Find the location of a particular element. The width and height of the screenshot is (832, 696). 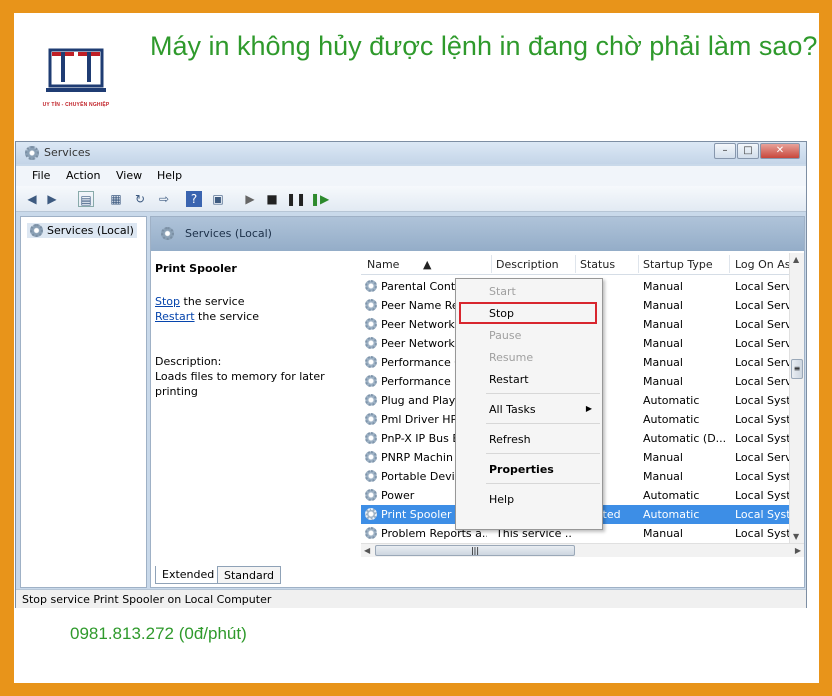

stop-link: Stop is located at coordinates (167, 301).